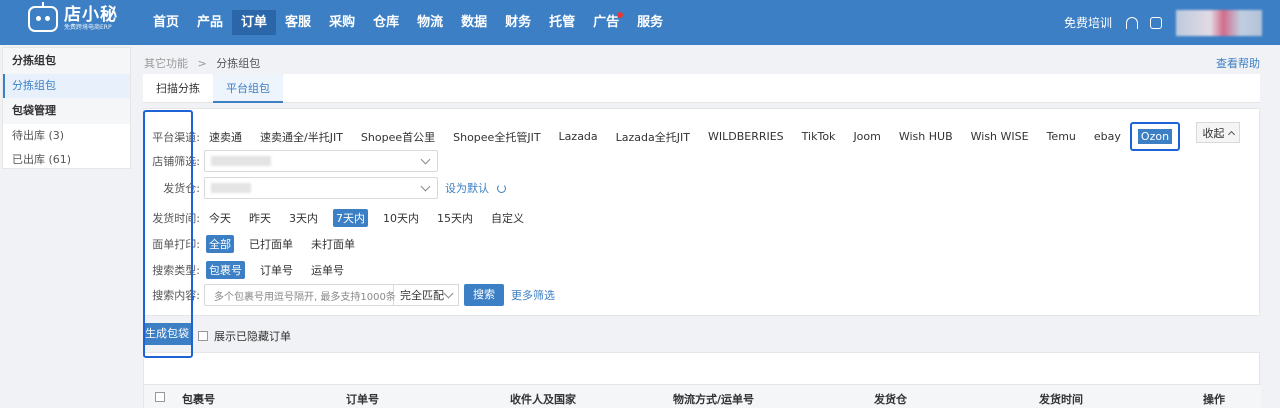  I want to click on nav-item-purchase: 采购, so click(342, 22).